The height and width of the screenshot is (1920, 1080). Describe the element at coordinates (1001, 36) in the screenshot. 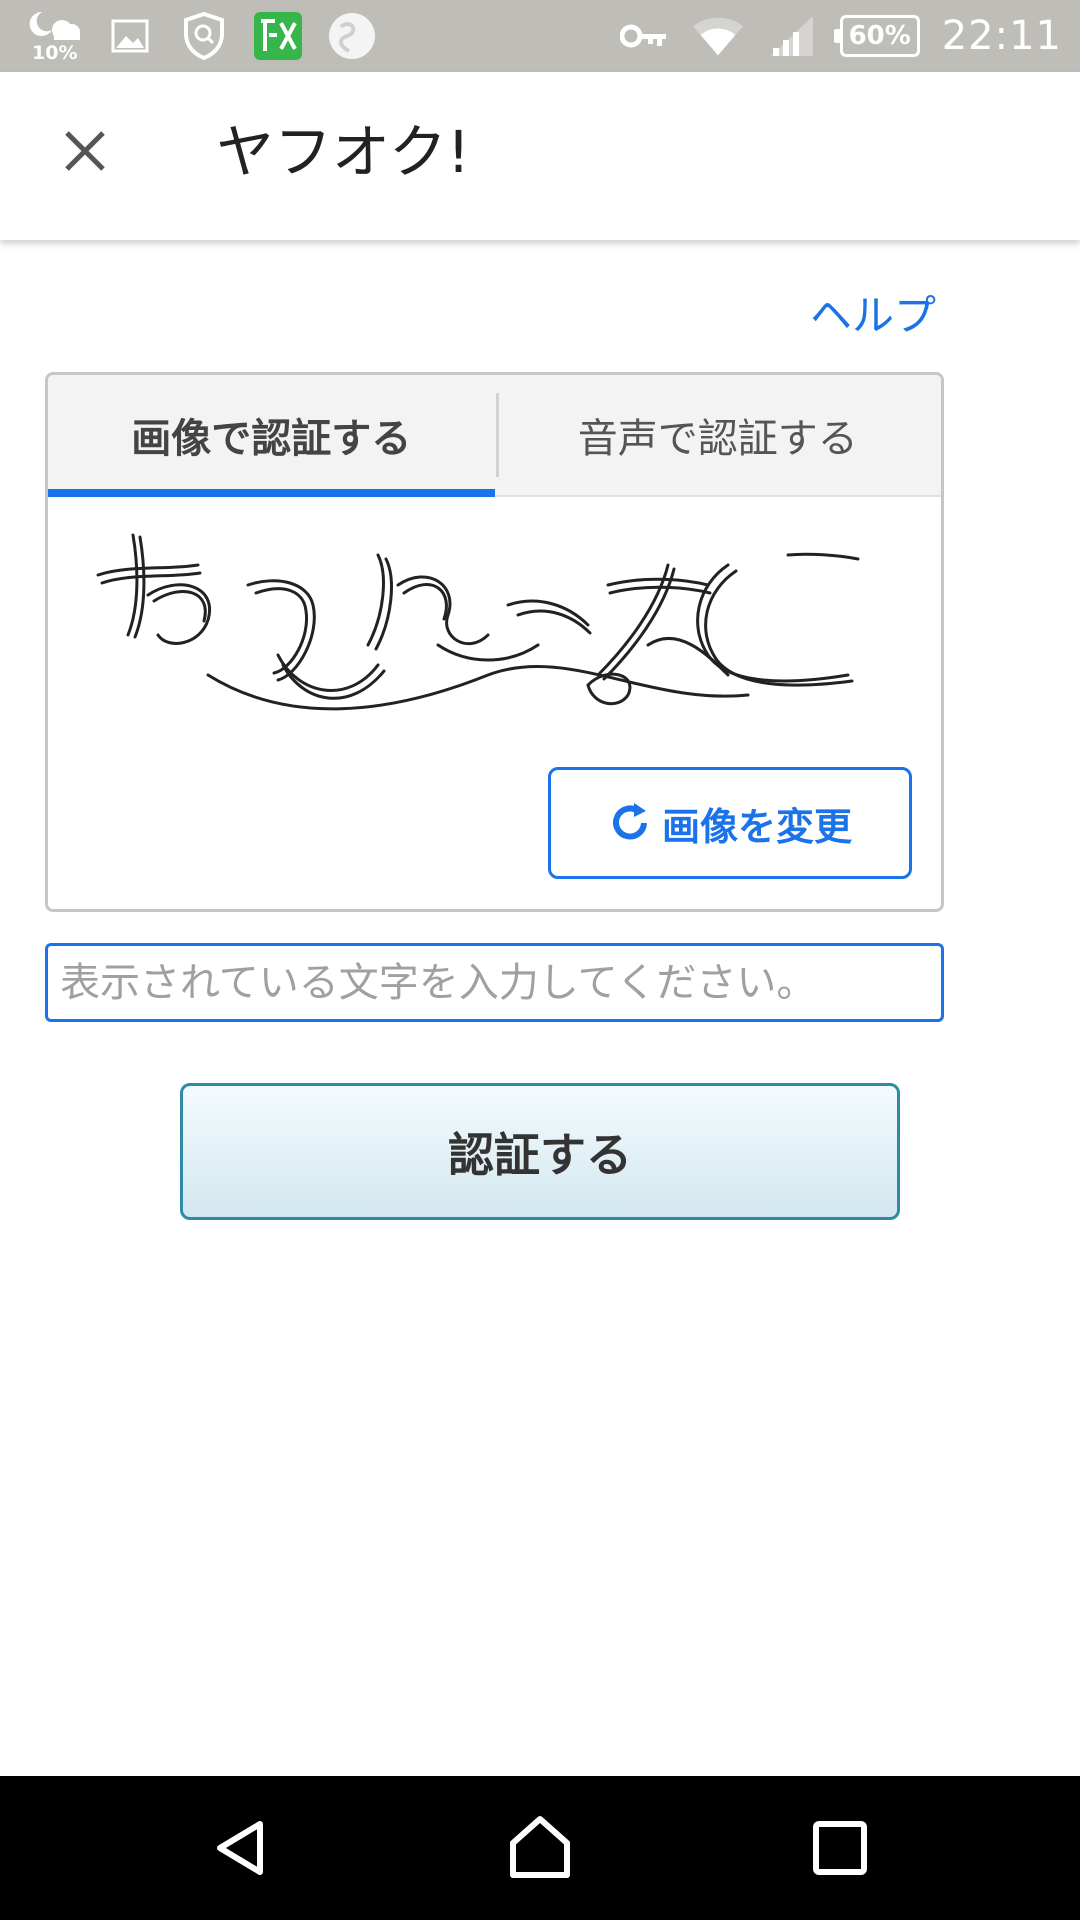

I see `clock: 22:11` at that location.